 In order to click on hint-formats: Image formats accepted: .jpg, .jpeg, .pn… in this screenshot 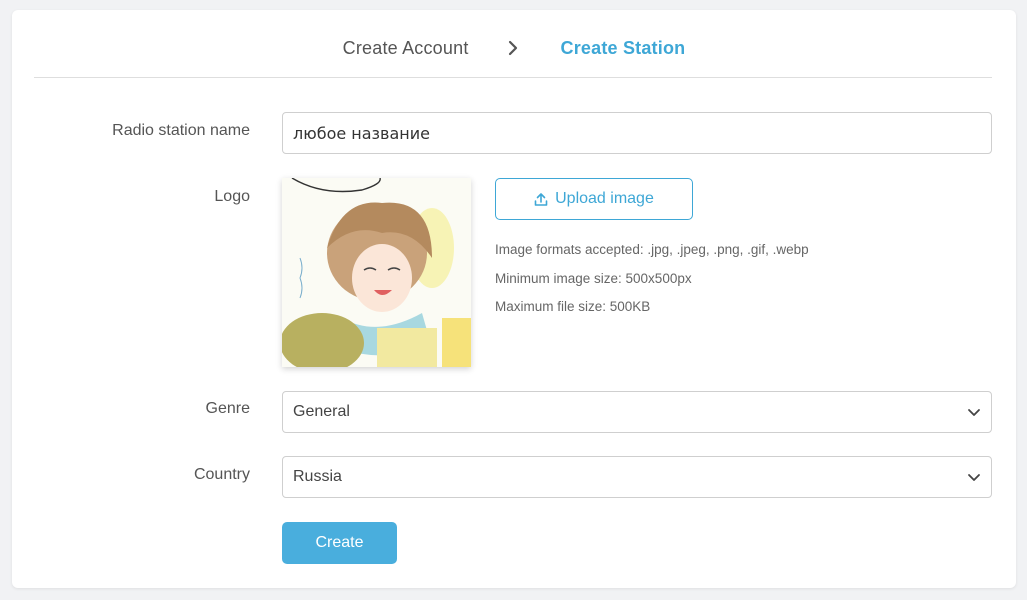, I will do `click(652, 249)`.